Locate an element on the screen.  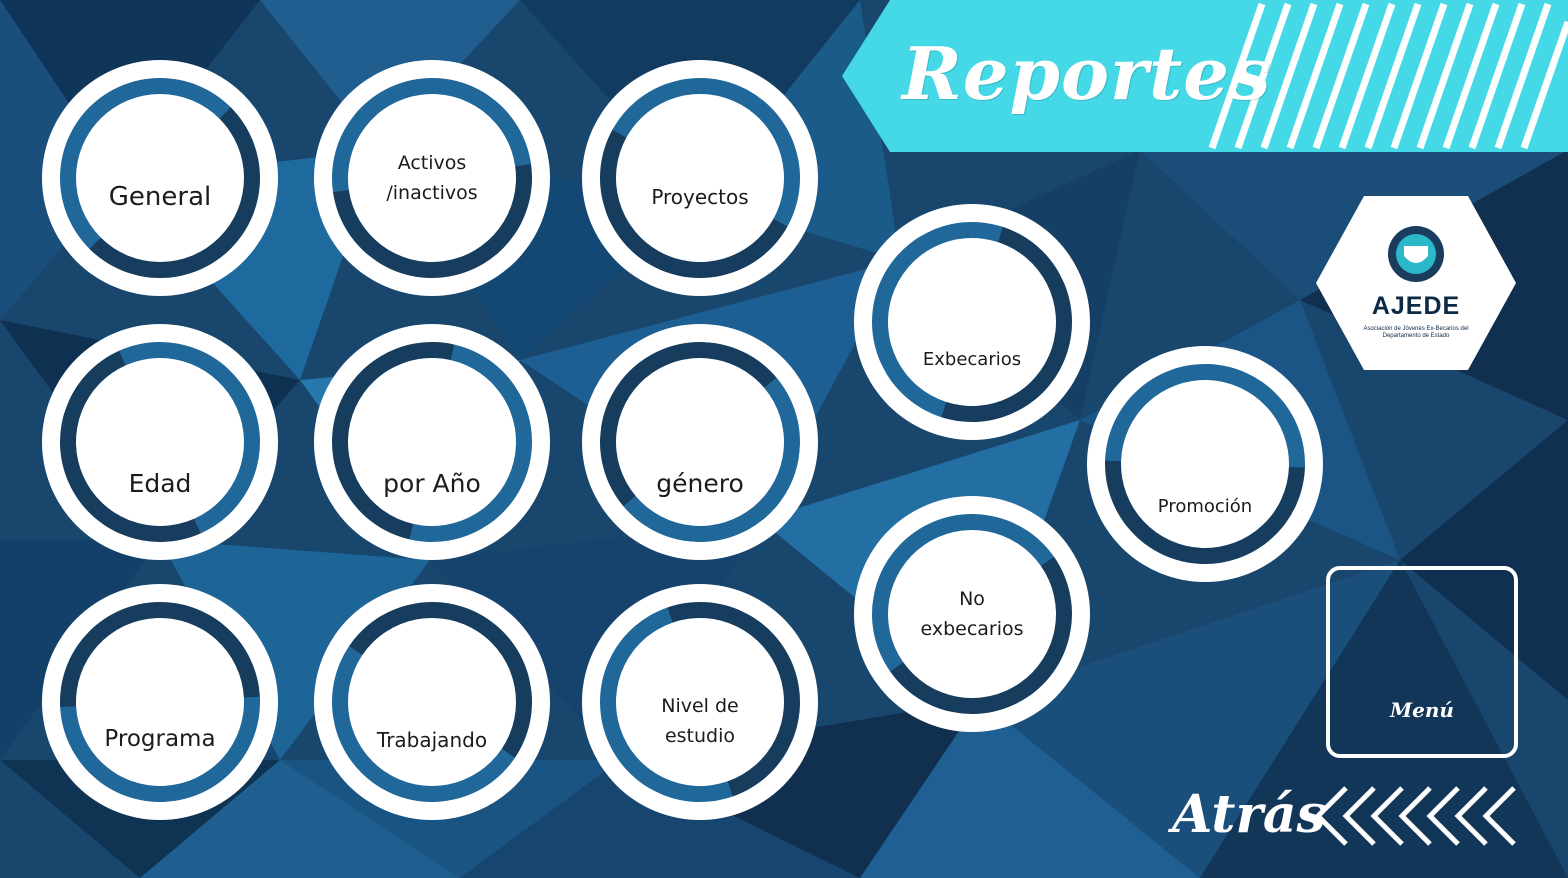
report-button-programa: Programa is located at coordinates (160, 702).